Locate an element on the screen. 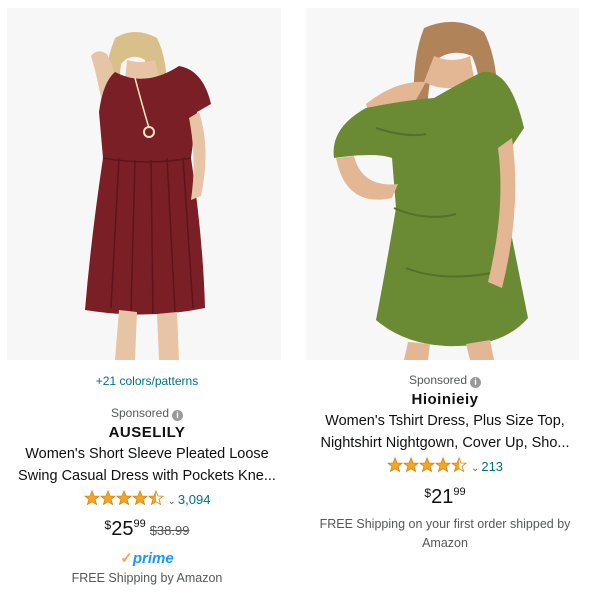  prime-badge: ✓prime is located at coordinates (147, 558).